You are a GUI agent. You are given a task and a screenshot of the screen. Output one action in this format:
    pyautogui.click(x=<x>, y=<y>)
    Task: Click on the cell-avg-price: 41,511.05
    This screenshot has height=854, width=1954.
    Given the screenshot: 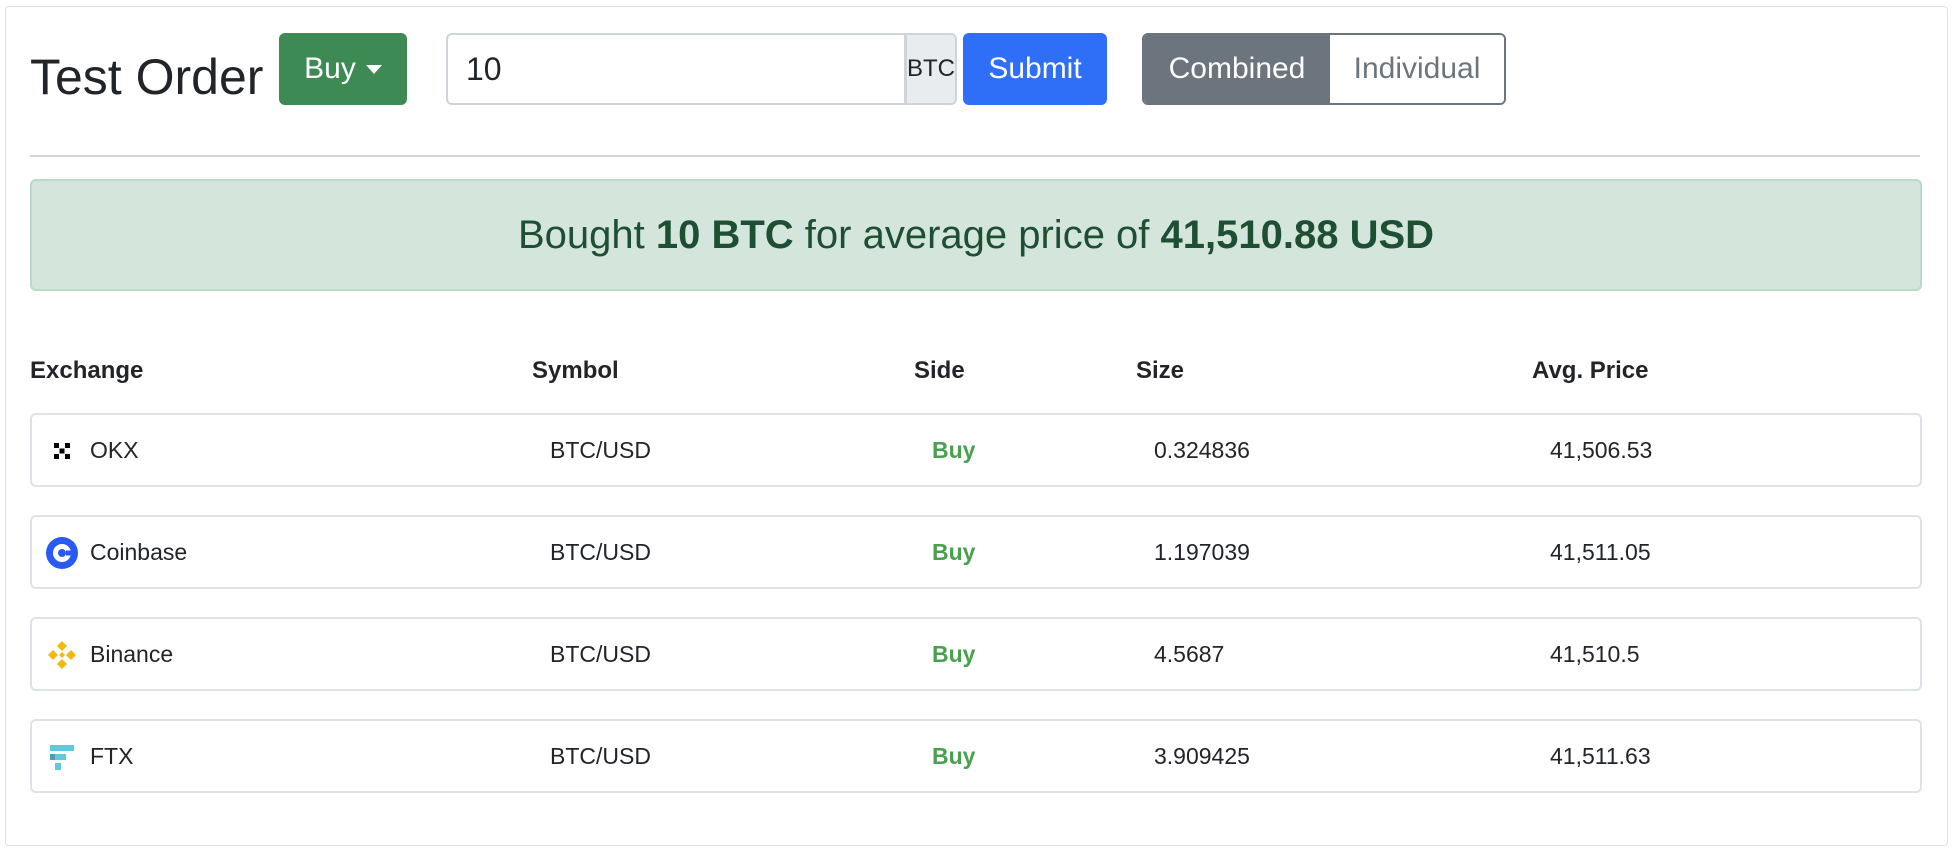 What is the action you would take?
    pyautogui.click(x=1600, y=552)
    